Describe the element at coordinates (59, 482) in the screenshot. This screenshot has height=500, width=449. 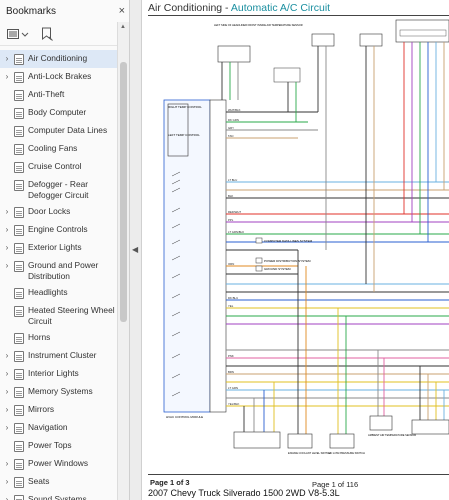
I see `bookmark-item: › Seats` at that location.